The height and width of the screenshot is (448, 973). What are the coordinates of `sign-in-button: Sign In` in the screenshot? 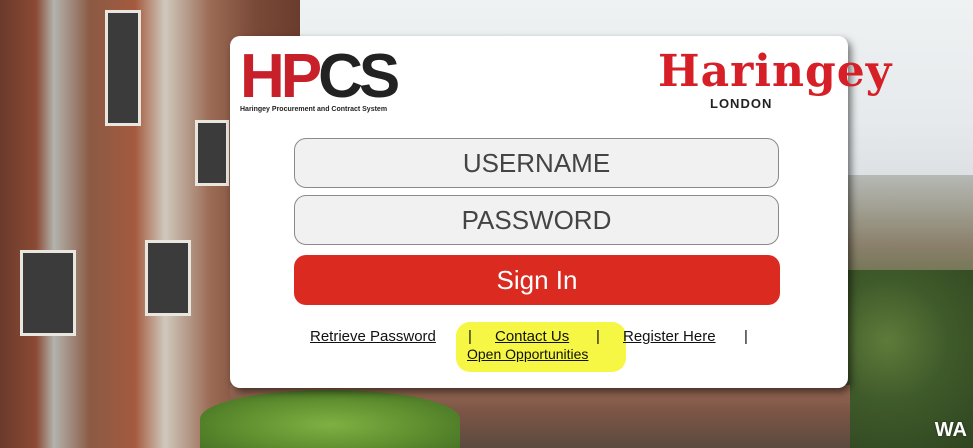 It's located at (537, 280).